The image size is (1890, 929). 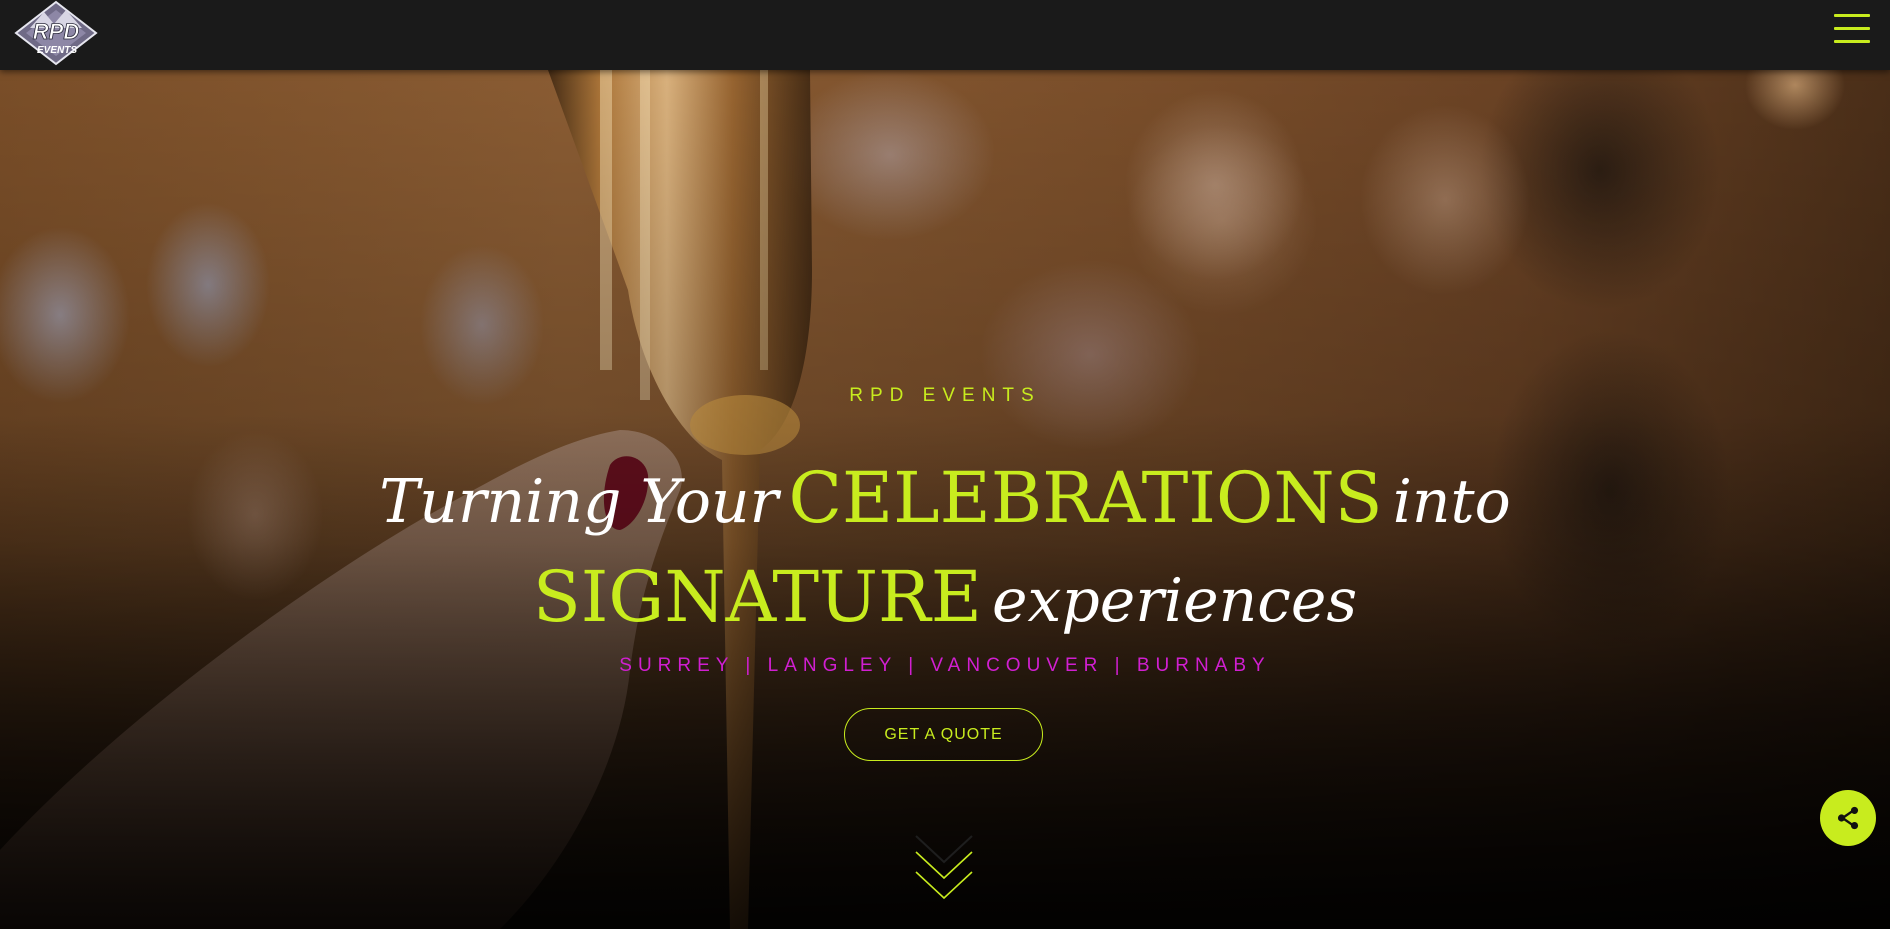 What do you see at coordinates (57, 50) in the screenshot?
I see `logo-text-events: EVENTS` at bounding box center [57, 50].